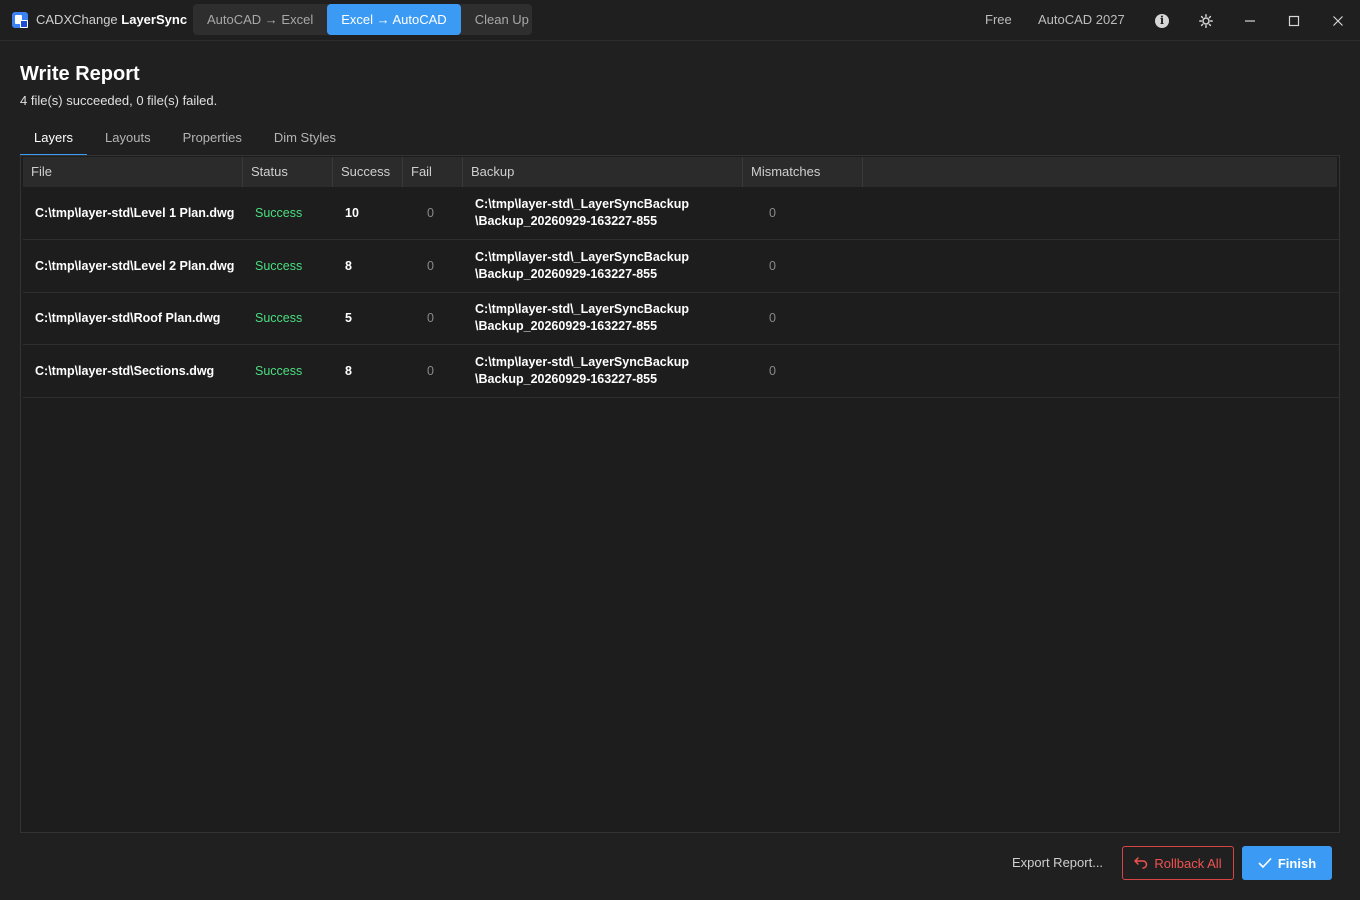 Image resolution: width=1360 pixels, height=900 pixels. I want to click on app-name-suffix: LayerSync, so click(154, 19).